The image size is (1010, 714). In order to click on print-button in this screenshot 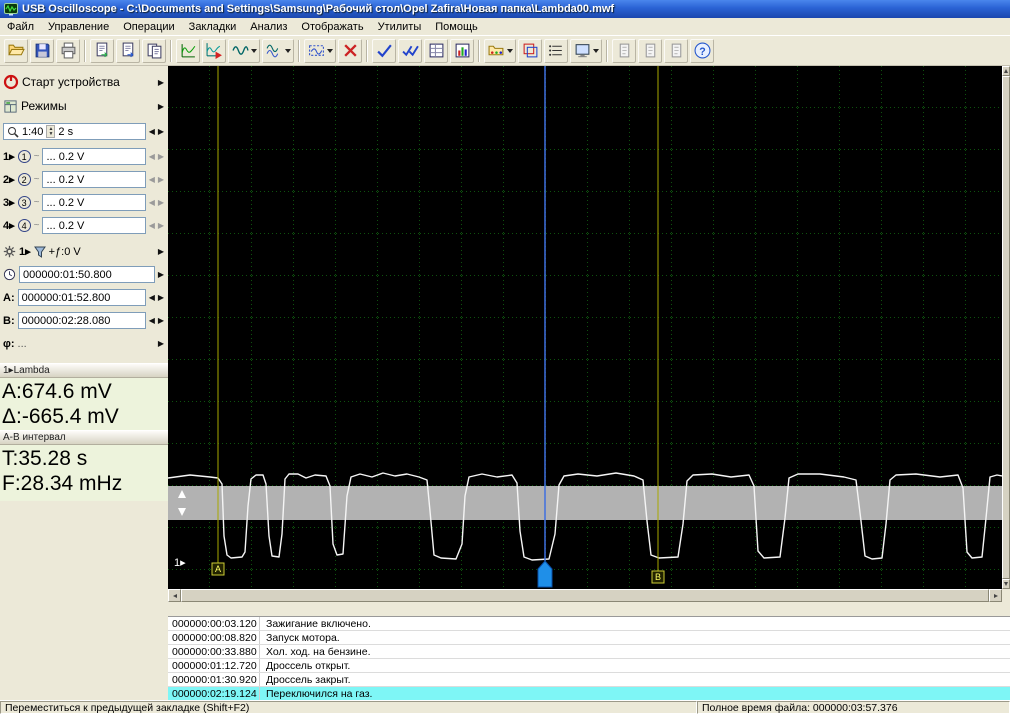, I will do `click(68, 50)`.